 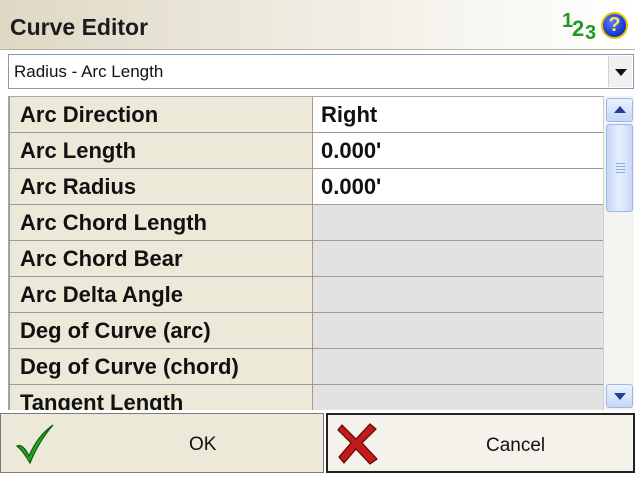 What do you see at coordinates (619, 110) in the screenshot?
I see `scroll-up-icon` at bounding box center [619, 110].